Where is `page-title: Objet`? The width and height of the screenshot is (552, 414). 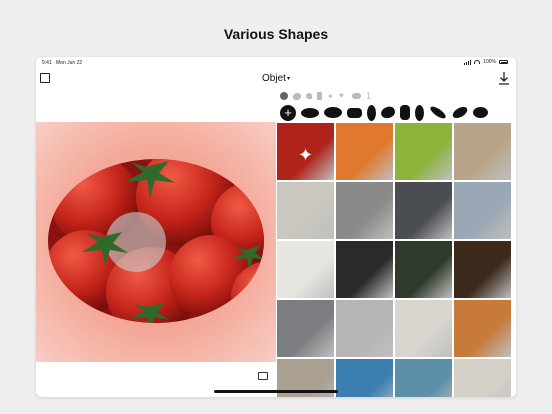 page-title: Objet is located at coordinates (274, 78).